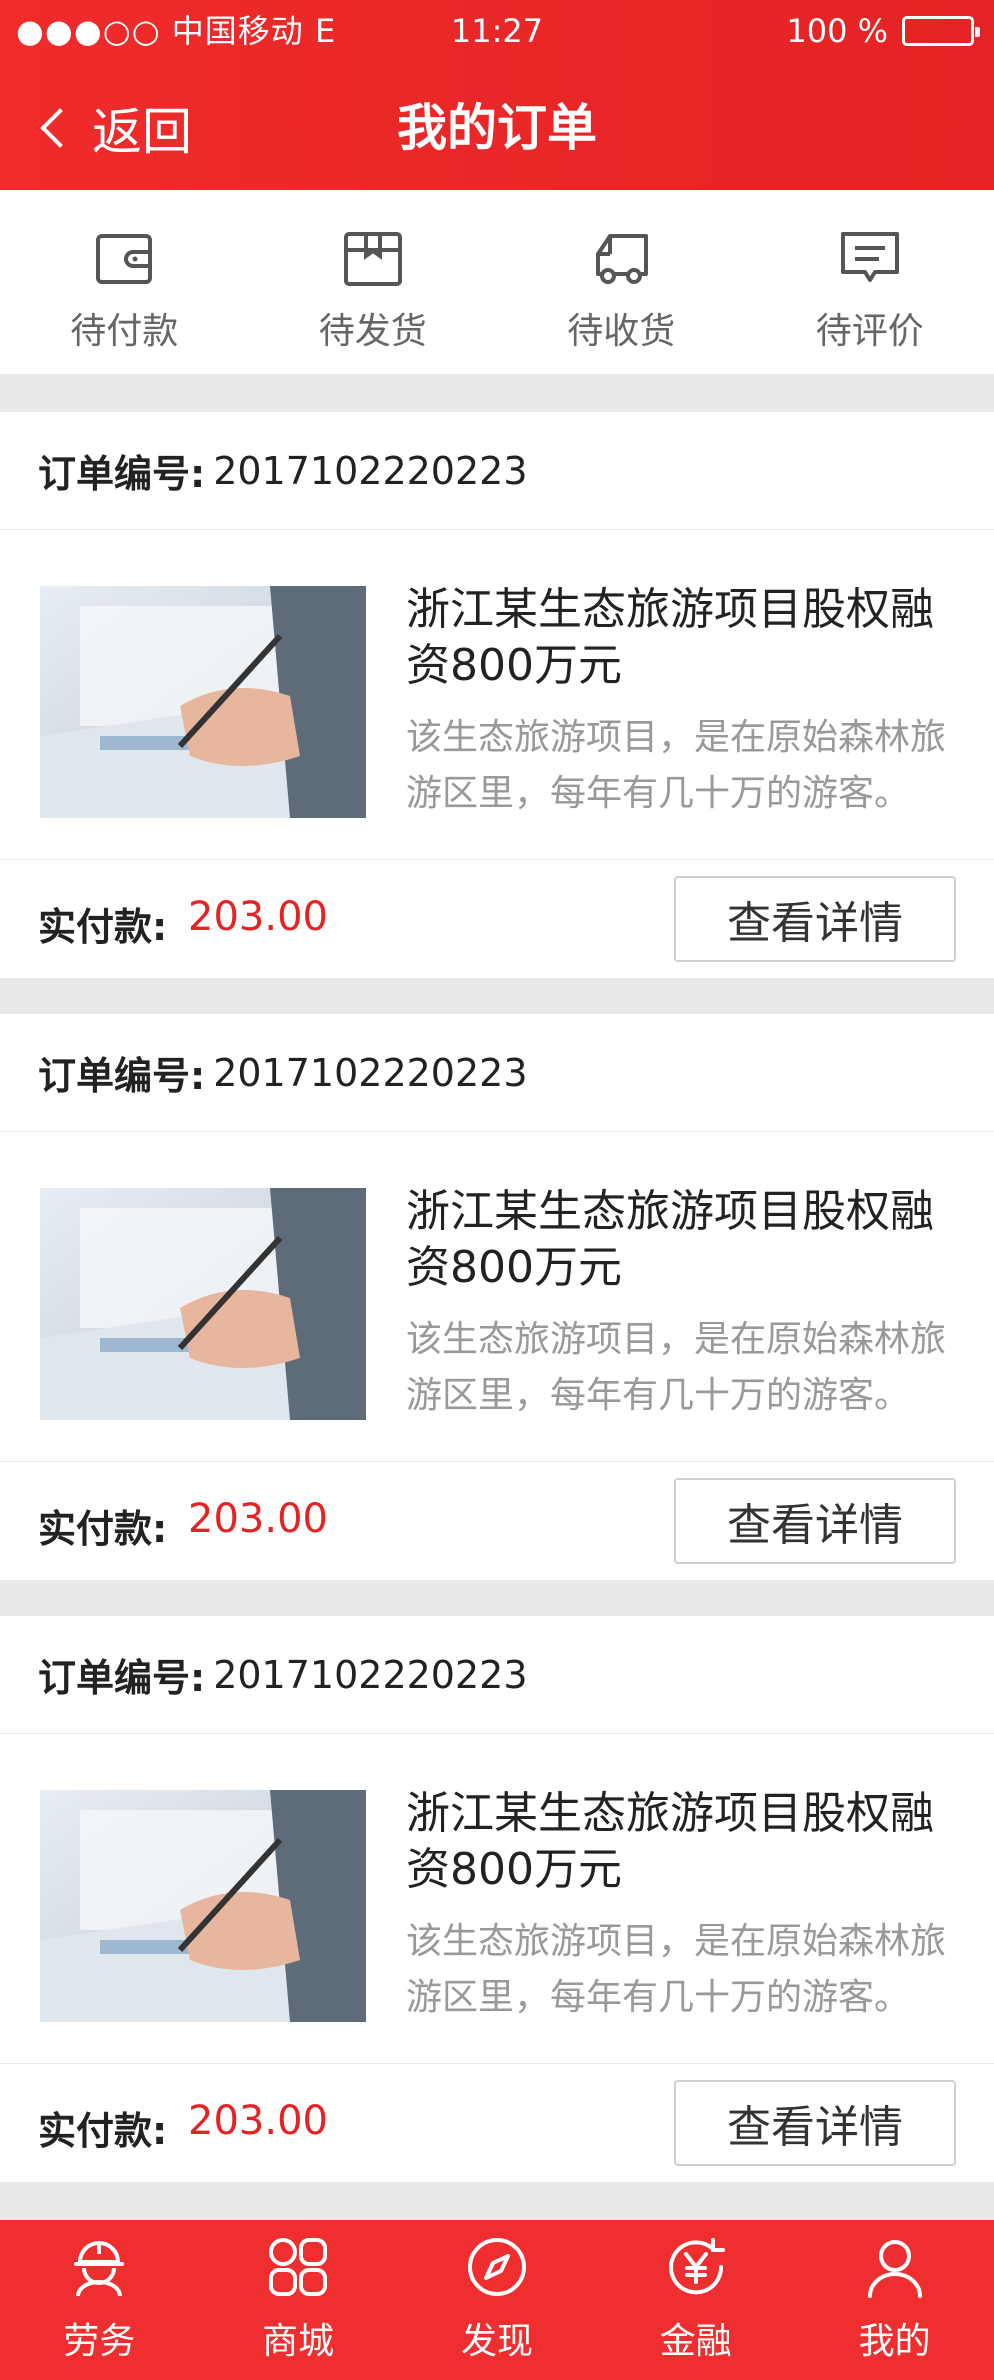  I want to click on status-bar: ●●●○○ 中国移动 E 11:27 100 %, so click(497, 31).